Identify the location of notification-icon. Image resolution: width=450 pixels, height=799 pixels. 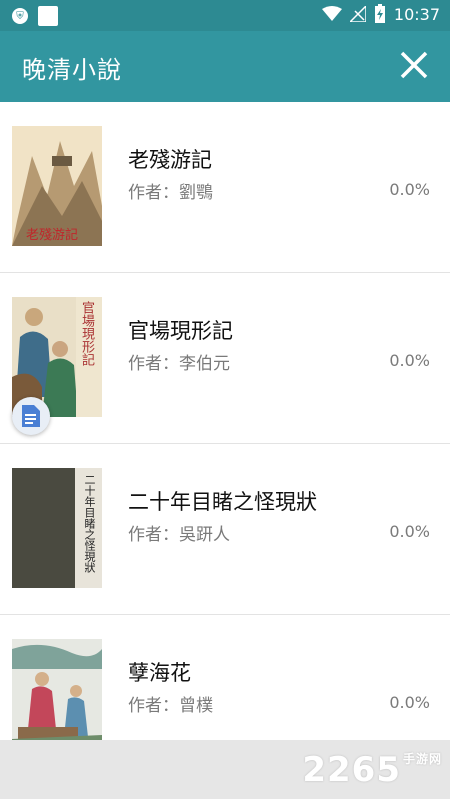
(48, 16).